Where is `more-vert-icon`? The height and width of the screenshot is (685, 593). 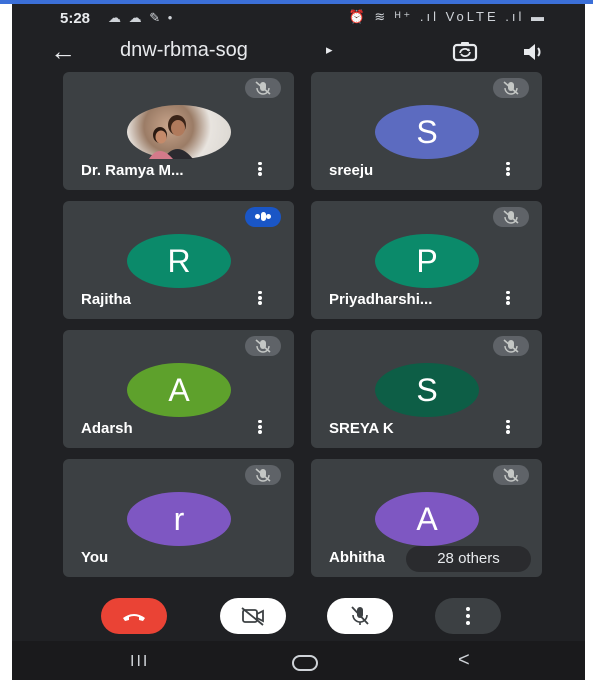
more-vert-icon is located at coordinates (468, 611).